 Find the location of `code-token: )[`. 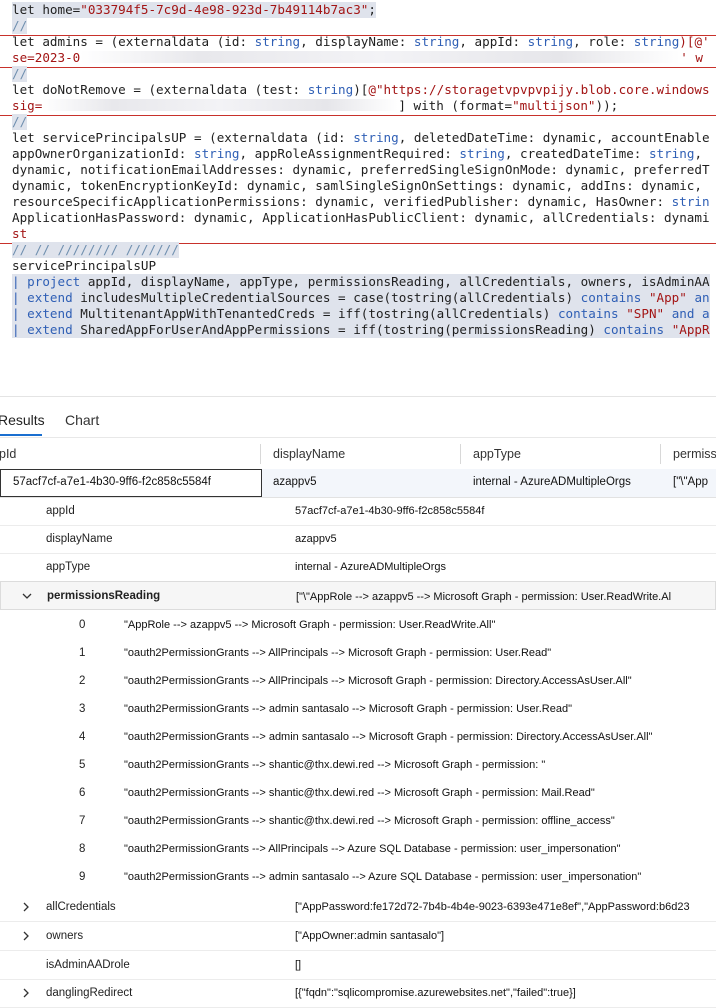

code-token: )[ is located at coordinates (361, 89).